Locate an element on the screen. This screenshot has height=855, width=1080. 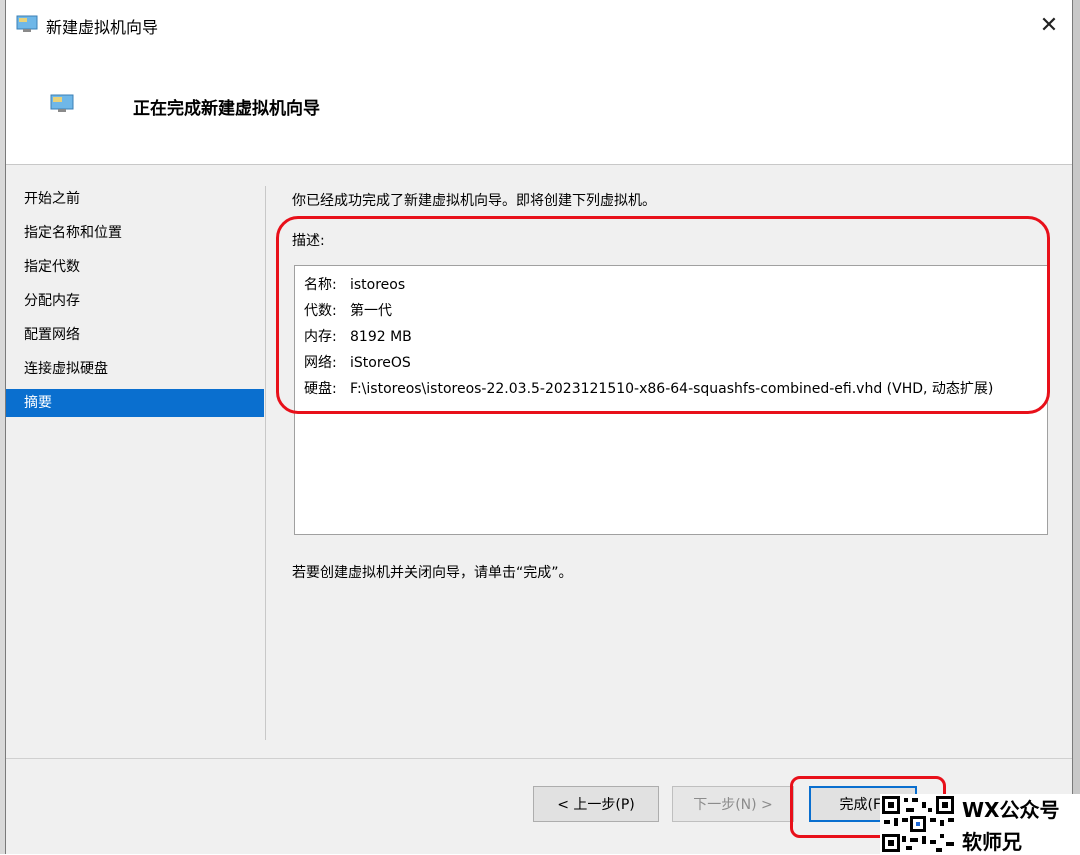
summary-row-generation: 代数: 第一代 is located at coordinates (675, 311).